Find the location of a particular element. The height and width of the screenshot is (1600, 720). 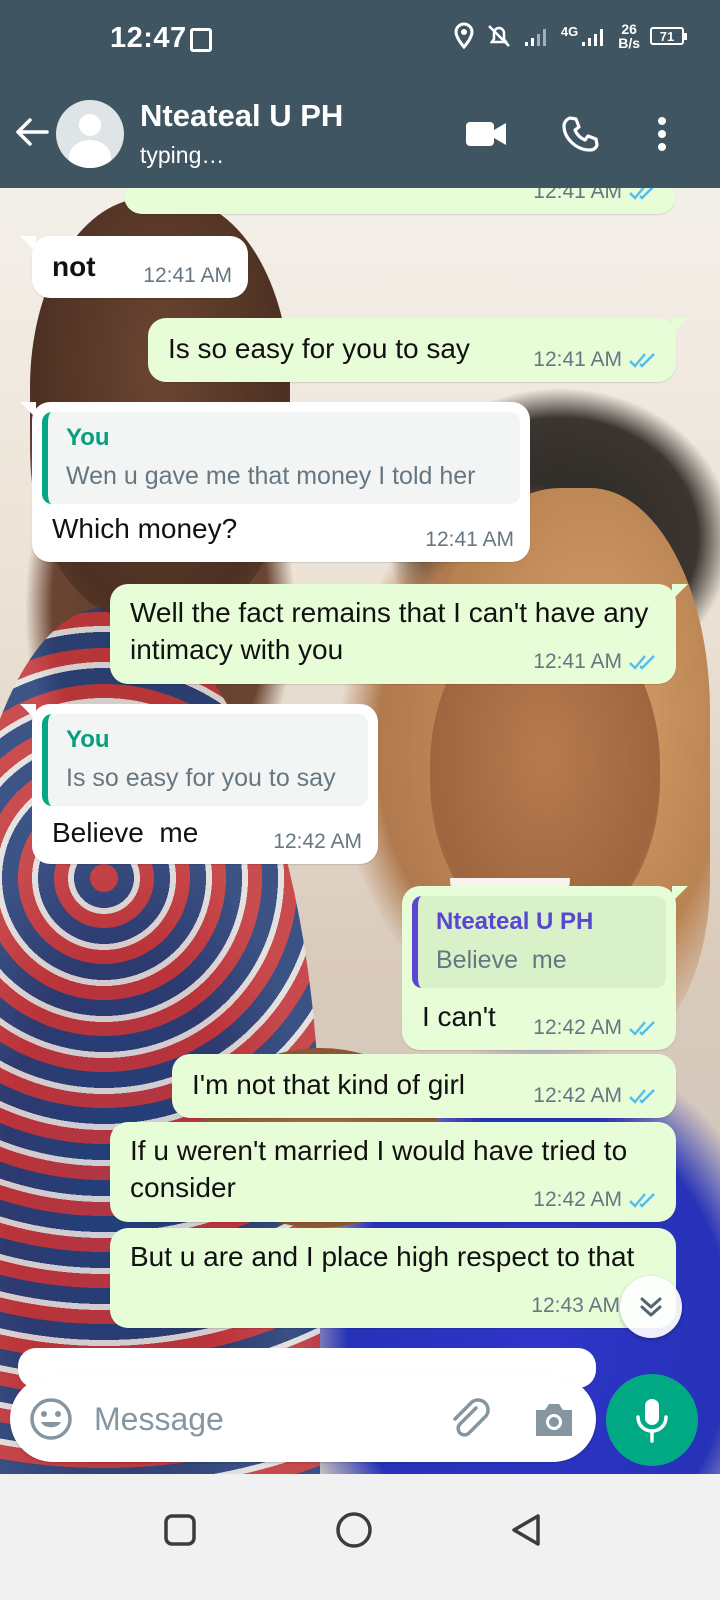

message-meta: 12:43 AM is located at coordinates (575, 1306).